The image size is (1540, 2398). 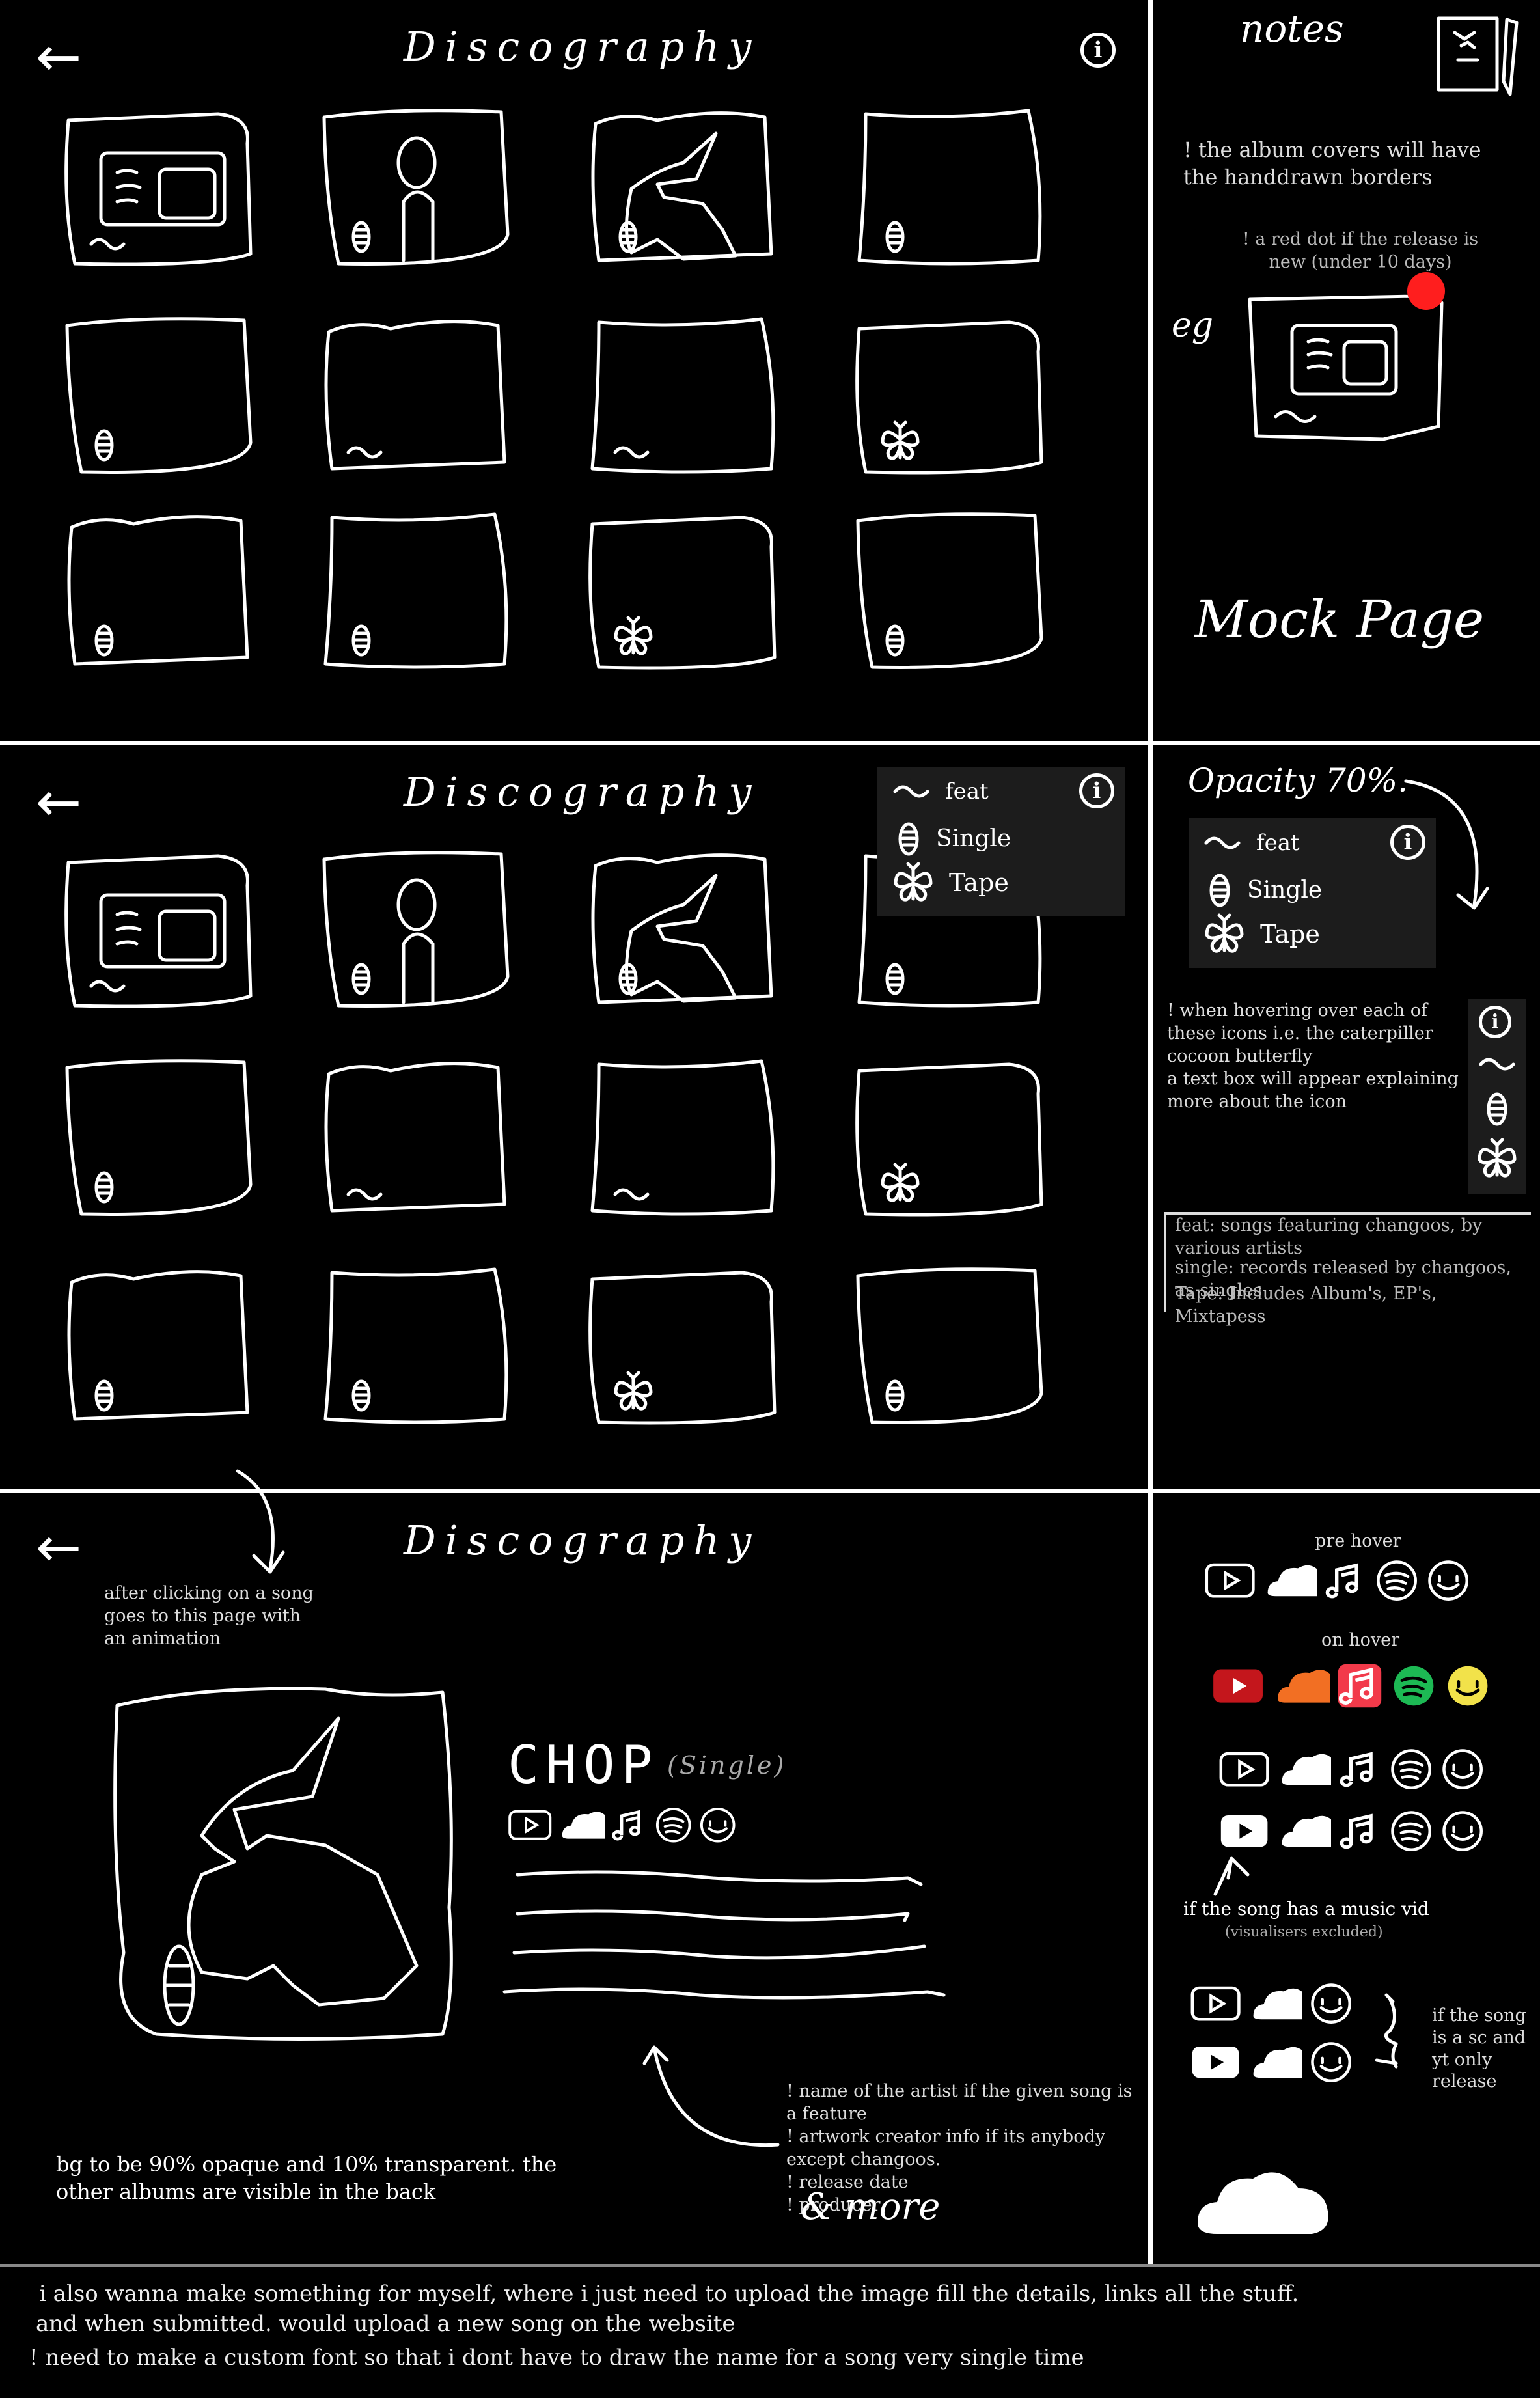 I want to click on on-hover-icons, so click(x=1355, y=1686).